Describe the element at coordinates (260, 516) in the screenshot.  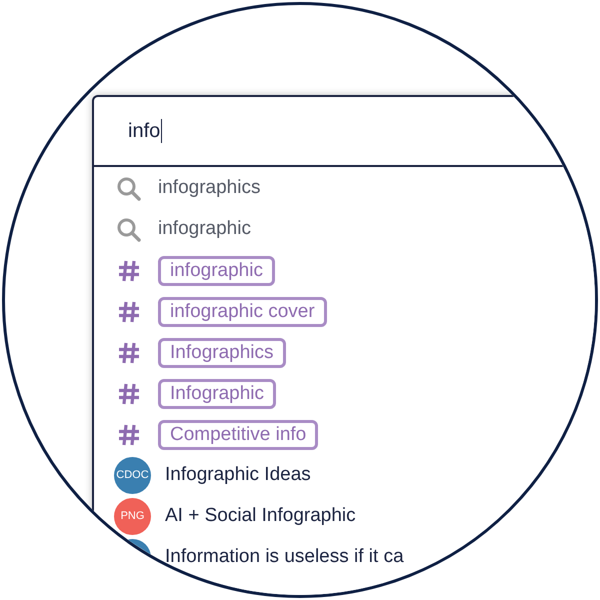
I see `file-result: AI + Social Infographic` at that location.